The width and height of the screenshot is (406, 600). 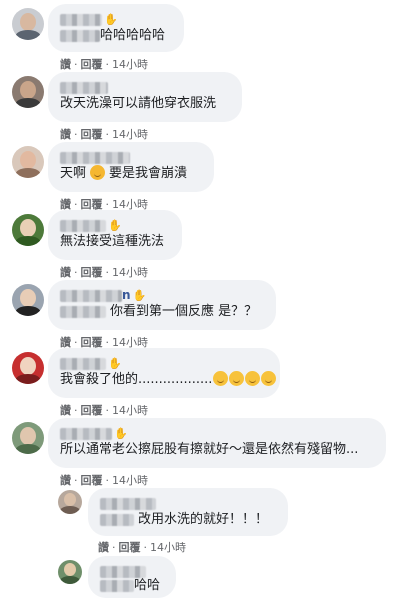 I want to click on comment-text: 哈哈哈哈哈, so click(x=133, y=35).